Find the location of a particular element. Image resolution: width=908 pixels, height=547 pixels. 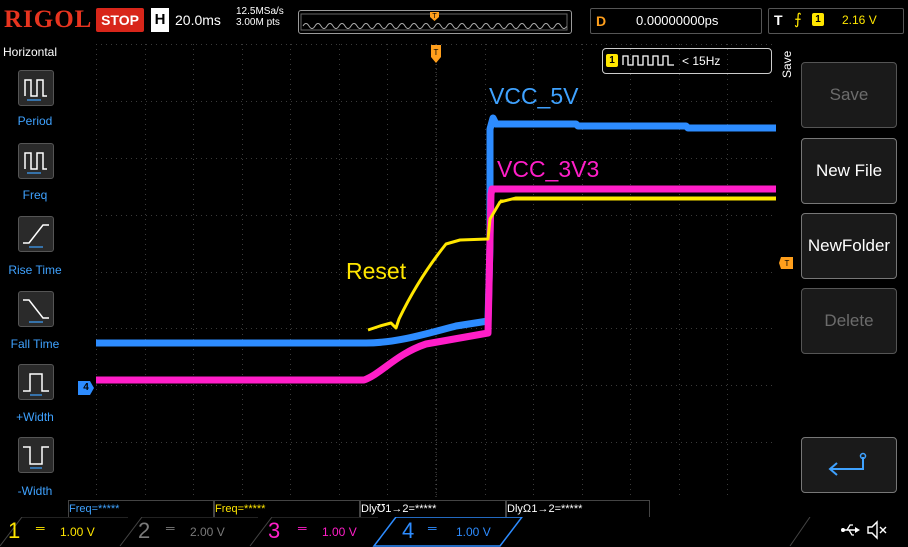

pulse-train-icon is located at coordinates (649, 62).